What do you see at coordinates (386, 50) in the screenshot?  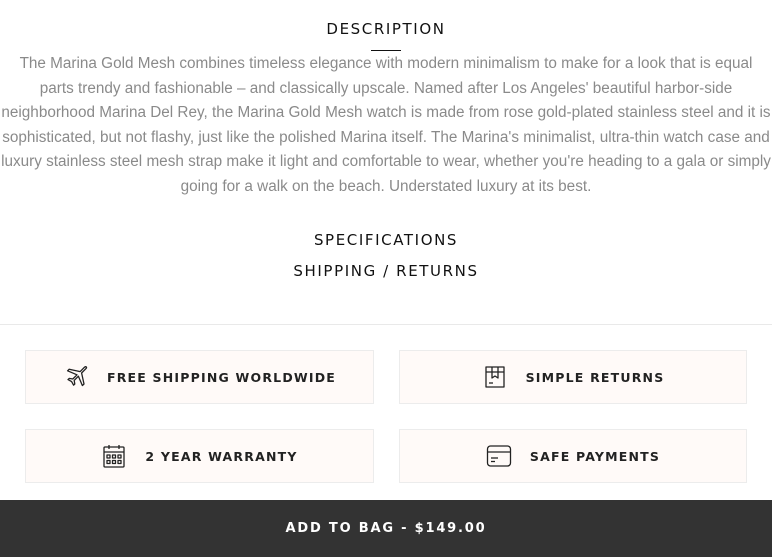 I see `description-underline` at bounding box center [386, 50].